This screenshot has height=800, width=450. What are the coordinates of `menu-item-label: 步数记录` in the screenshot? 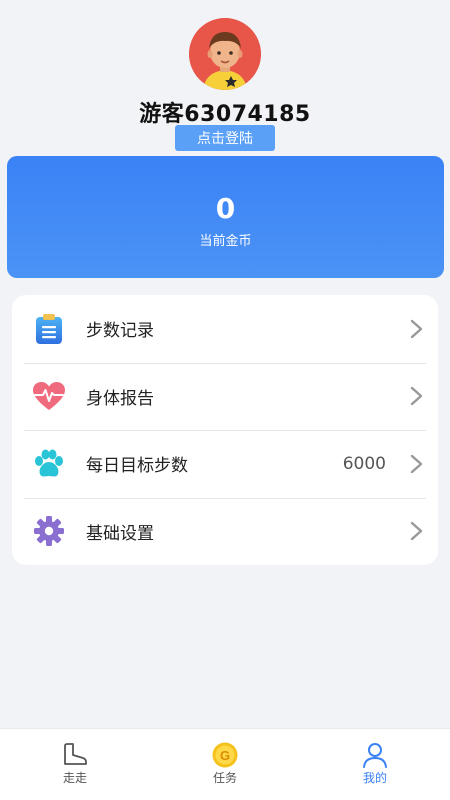 It's located at (120, 331).